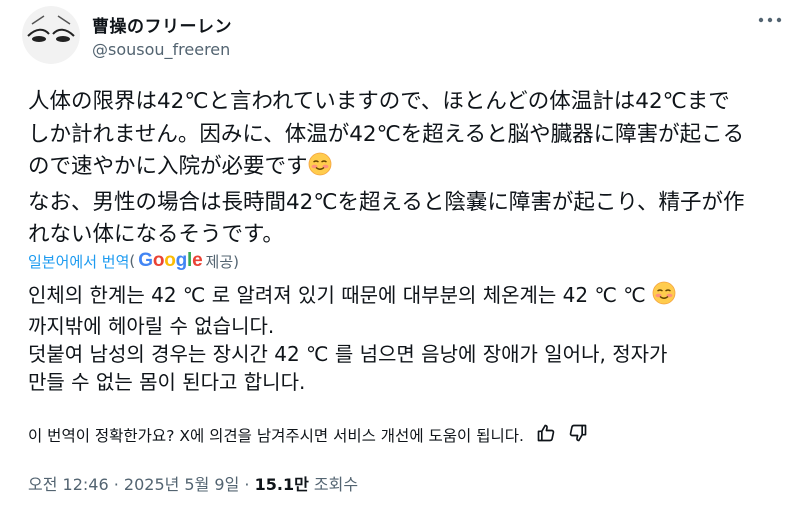 This screenshot has height=520, width=807. I want to click on tweet-time: 오전 12:46, so click(68, 484).